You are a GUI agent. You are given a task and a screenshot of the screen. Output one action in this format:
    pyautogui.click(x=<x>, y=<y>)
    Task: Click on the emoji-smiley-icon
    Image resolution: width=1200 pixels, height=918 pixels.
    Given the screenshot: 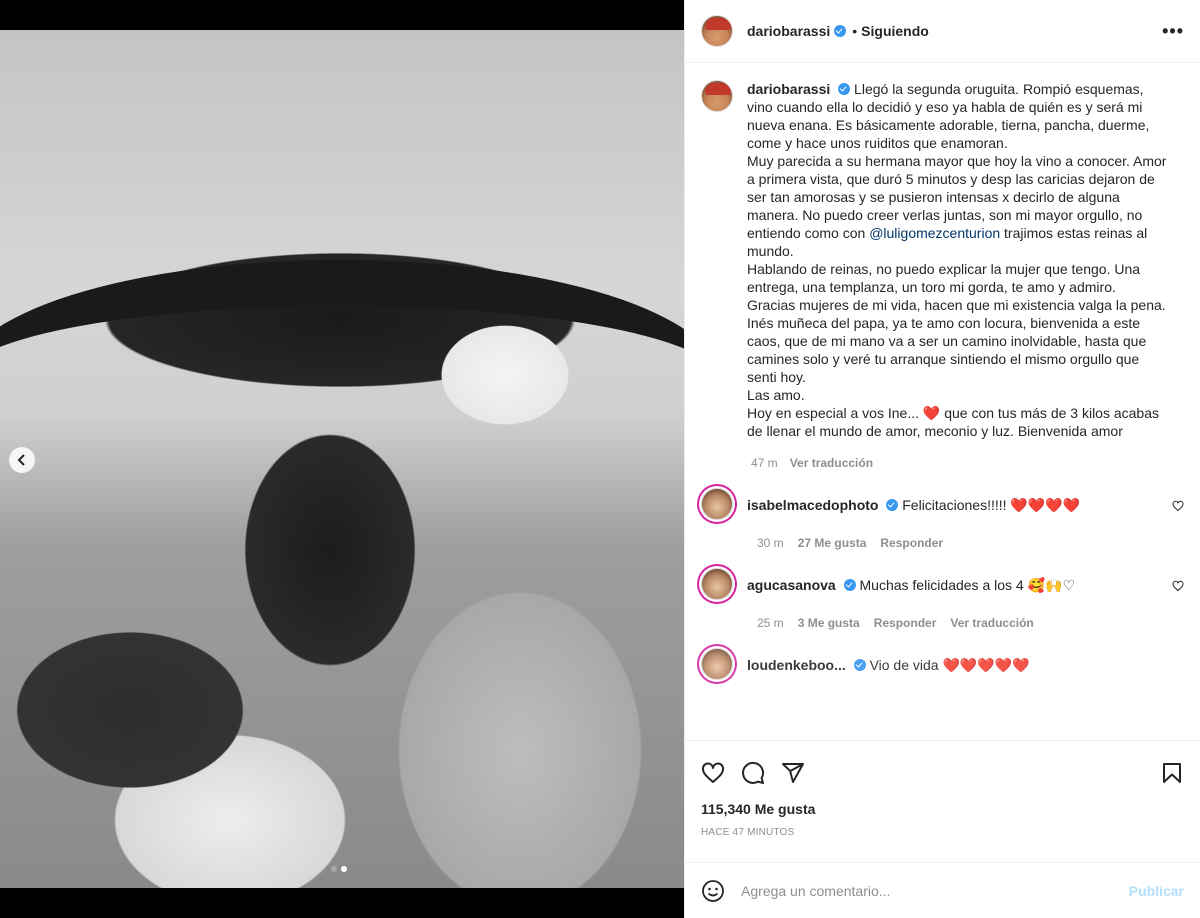 What is the action you would take?
    pyautogui.click(x=713, y=891)
    